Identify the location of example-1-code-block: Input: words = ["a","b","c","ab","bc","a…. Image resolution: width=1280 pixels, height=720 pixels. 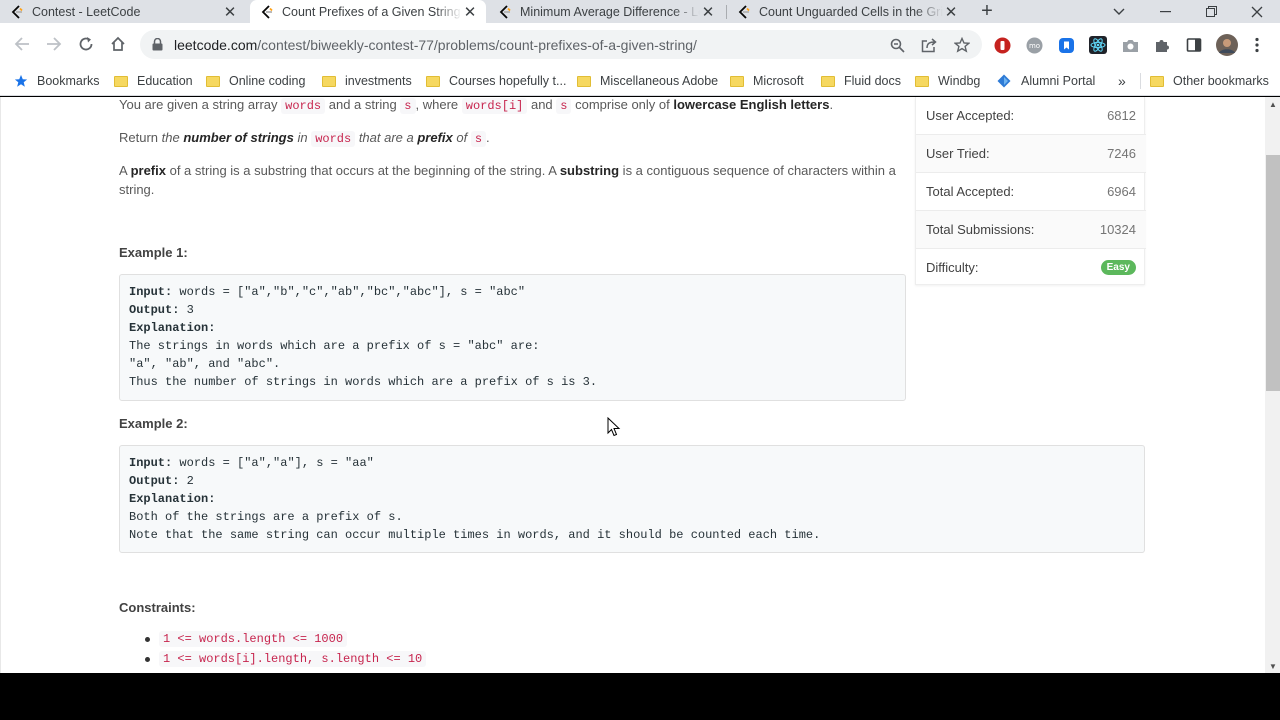
(512, 337).